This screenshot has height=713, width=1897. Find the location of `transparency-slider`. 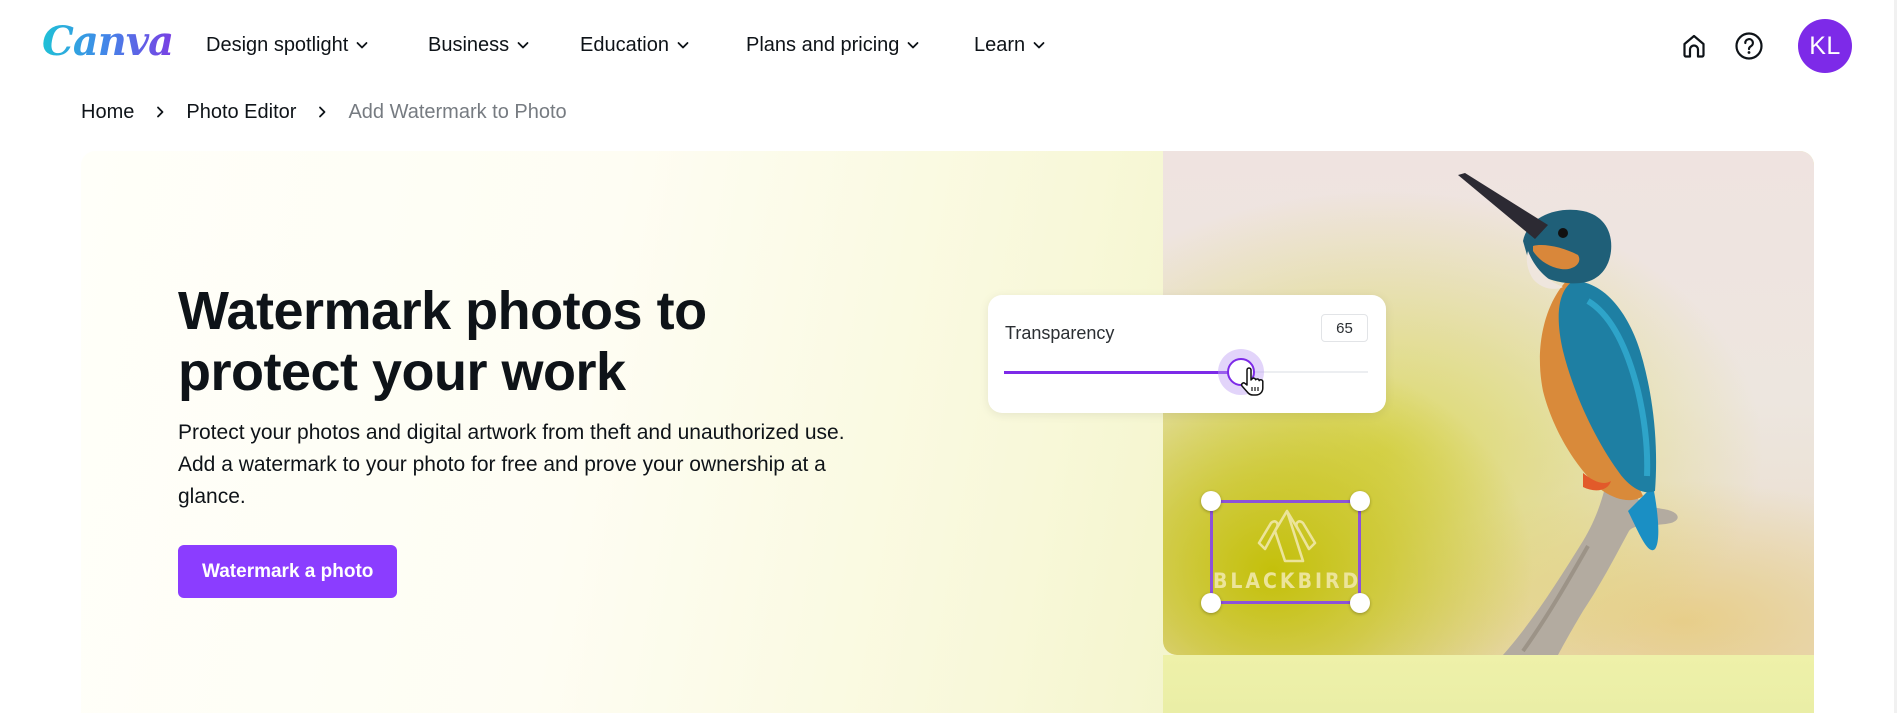

transparency-slider is located at coordinates (1186, 372).